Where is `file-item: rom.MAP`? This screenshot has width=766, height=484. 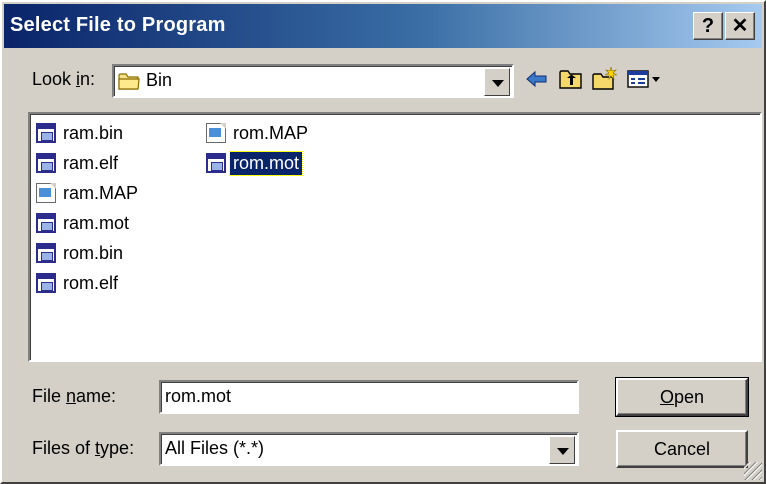
file-item: rom.MAP is located at coordinates (258, 133).